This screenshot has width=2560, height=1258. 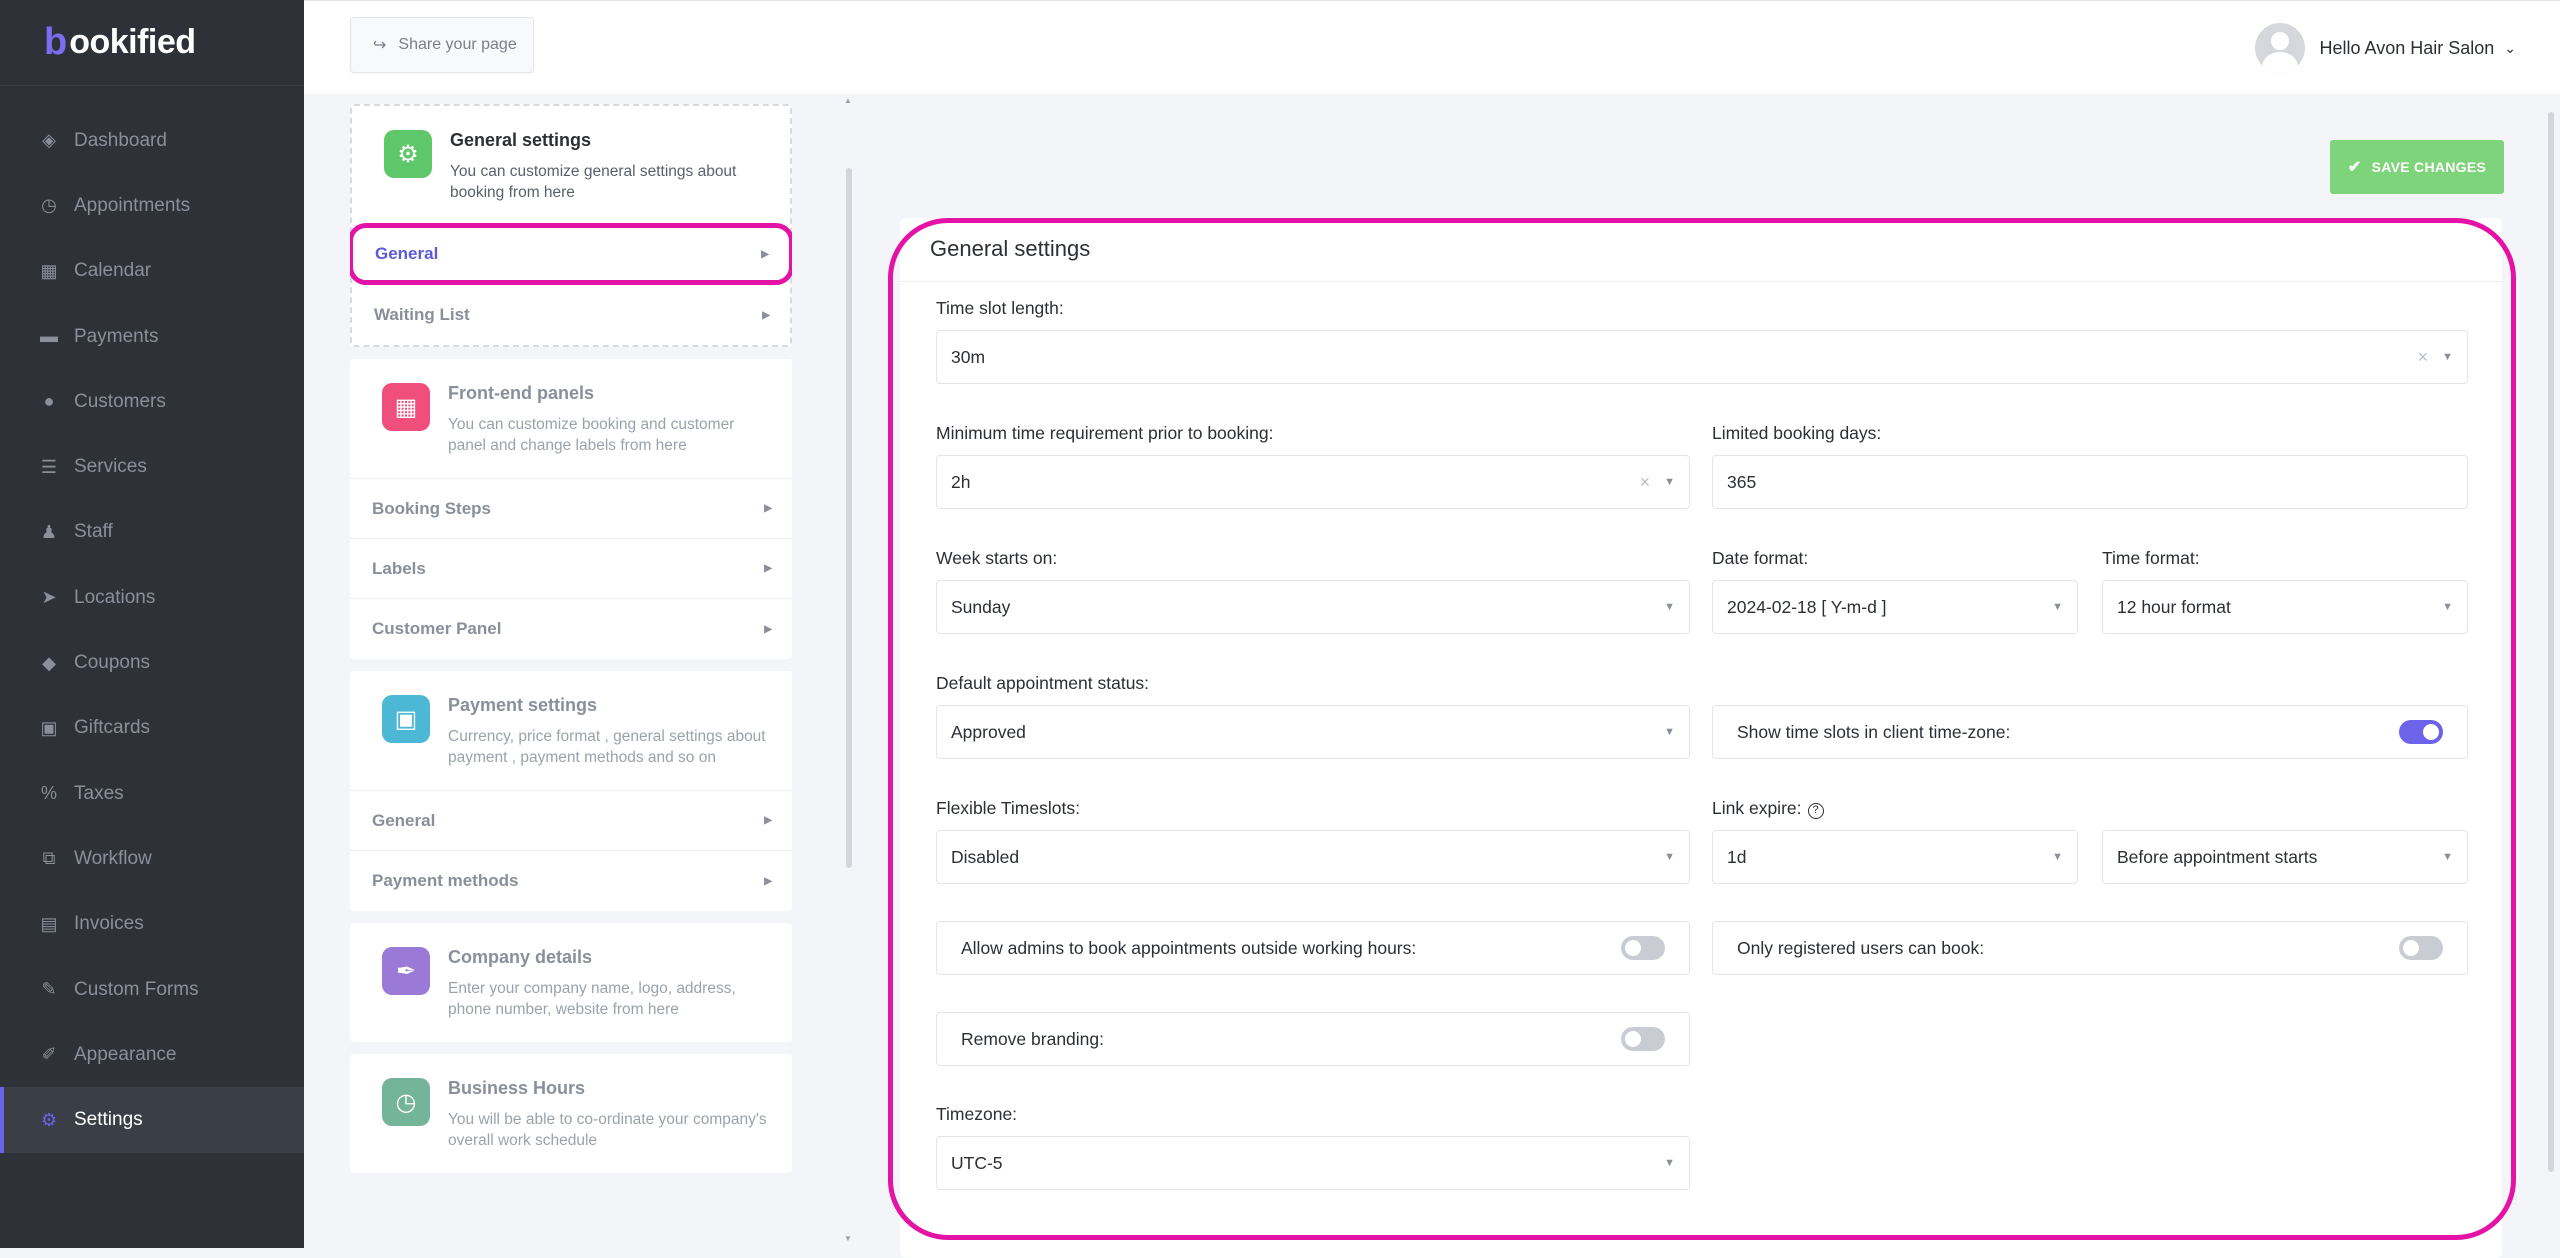 I want to click on menu-item-labels: Labels ▶, so click(x=571, y=569).